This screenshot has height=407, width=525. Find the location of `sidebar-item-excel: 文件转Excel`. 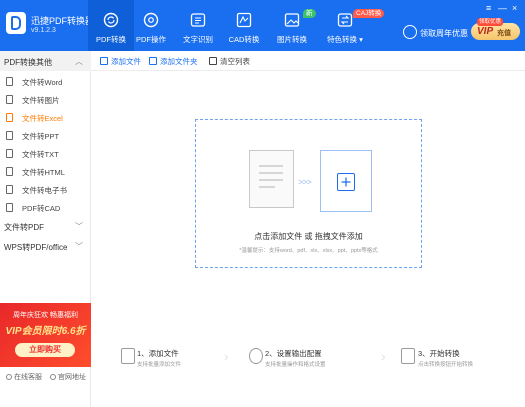

sidebar-item-excel: 文件转Excel is located at coordinates (45, 117).